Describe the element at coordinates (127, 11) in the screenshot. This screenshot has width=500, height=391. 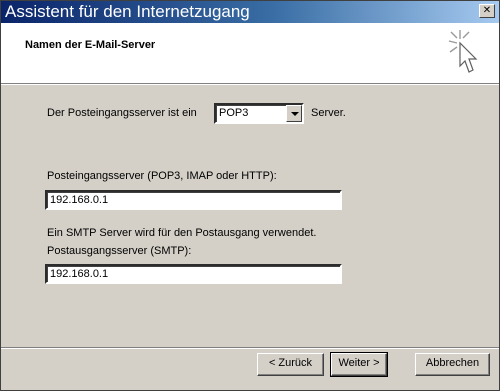
I see `window-title: Assistent für den Internetzugang` at that location.